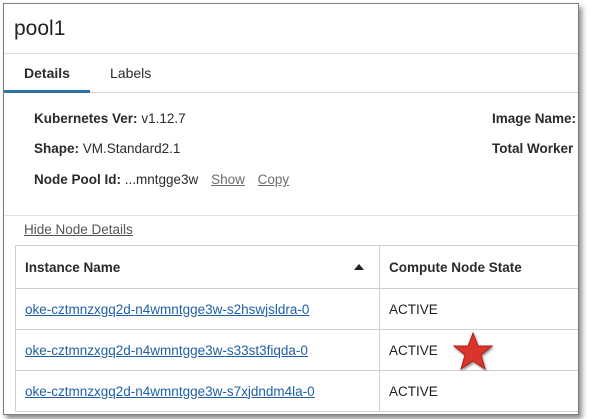 This screenshot has height=419, width=590. Describe the element at coordinates (163, 118) in the screenshot. I see `kubernetes-version-value: v1.12.7` at that location.